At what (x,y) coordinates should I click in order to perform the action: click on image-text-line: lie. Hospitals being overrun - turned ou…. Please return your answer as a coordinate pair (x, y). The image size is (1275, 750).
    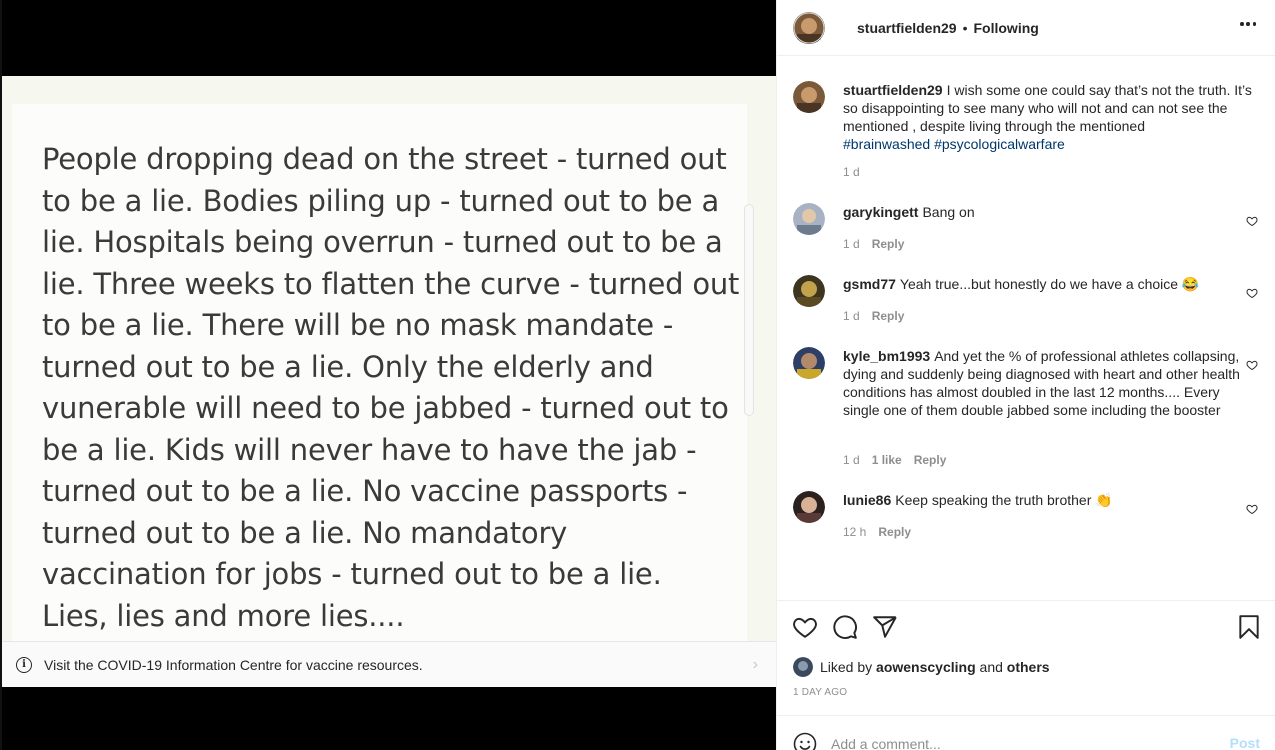
    Looking at the image, I should click on (382, 242).